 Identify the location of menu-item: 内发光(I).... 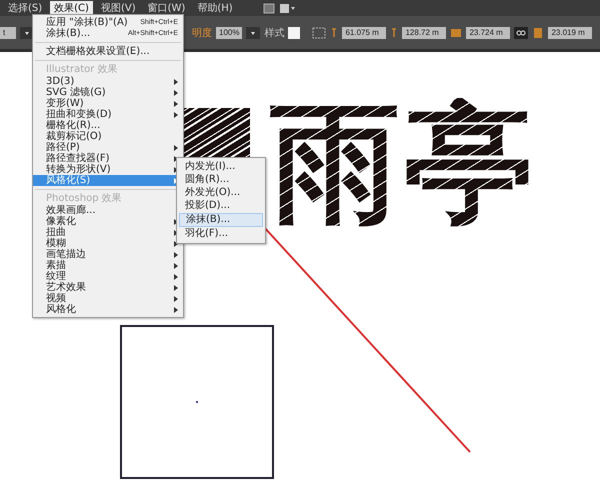
(221, 167).